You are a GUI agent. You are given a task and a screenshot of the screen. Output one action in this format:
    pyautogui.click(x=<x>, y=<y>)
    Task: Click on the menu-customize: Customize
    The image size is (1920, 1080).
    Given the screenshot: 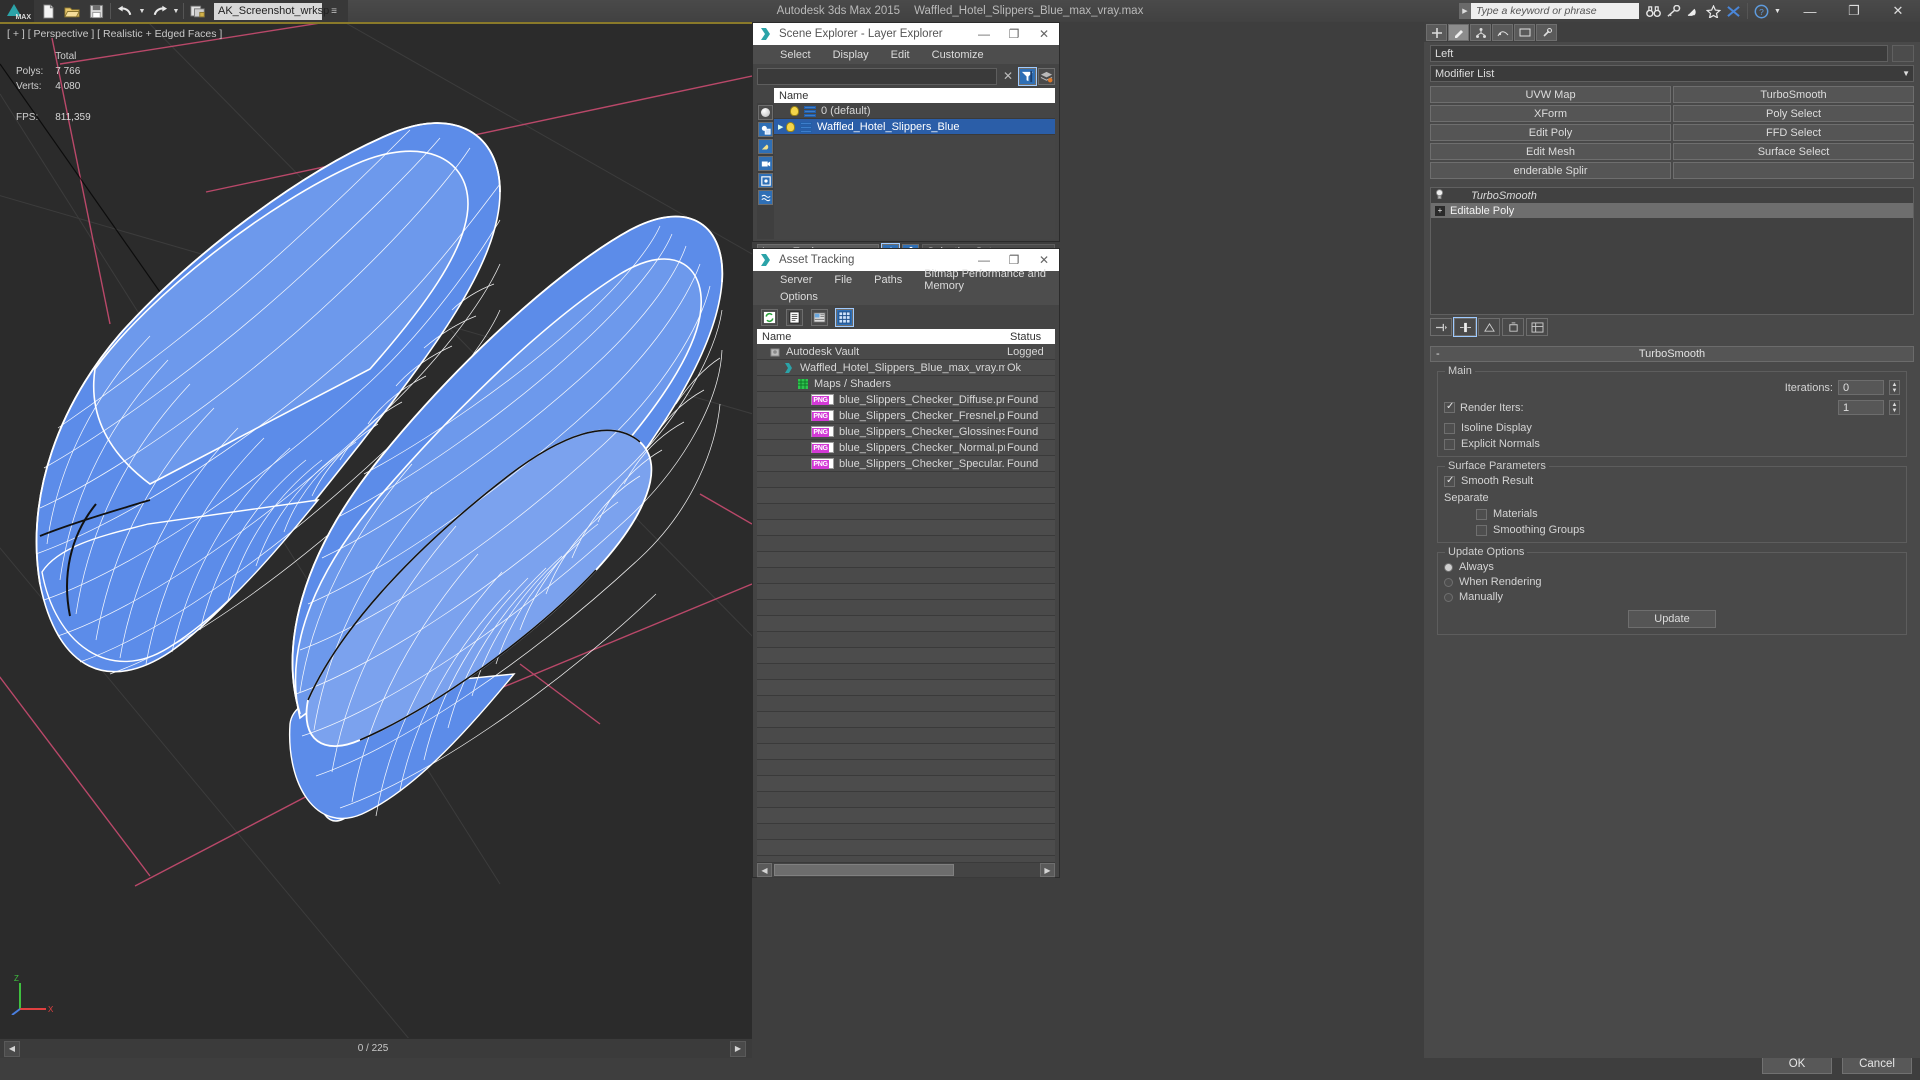 What is the action you would take?
    pyautogui.click(x=958, y=55)
    